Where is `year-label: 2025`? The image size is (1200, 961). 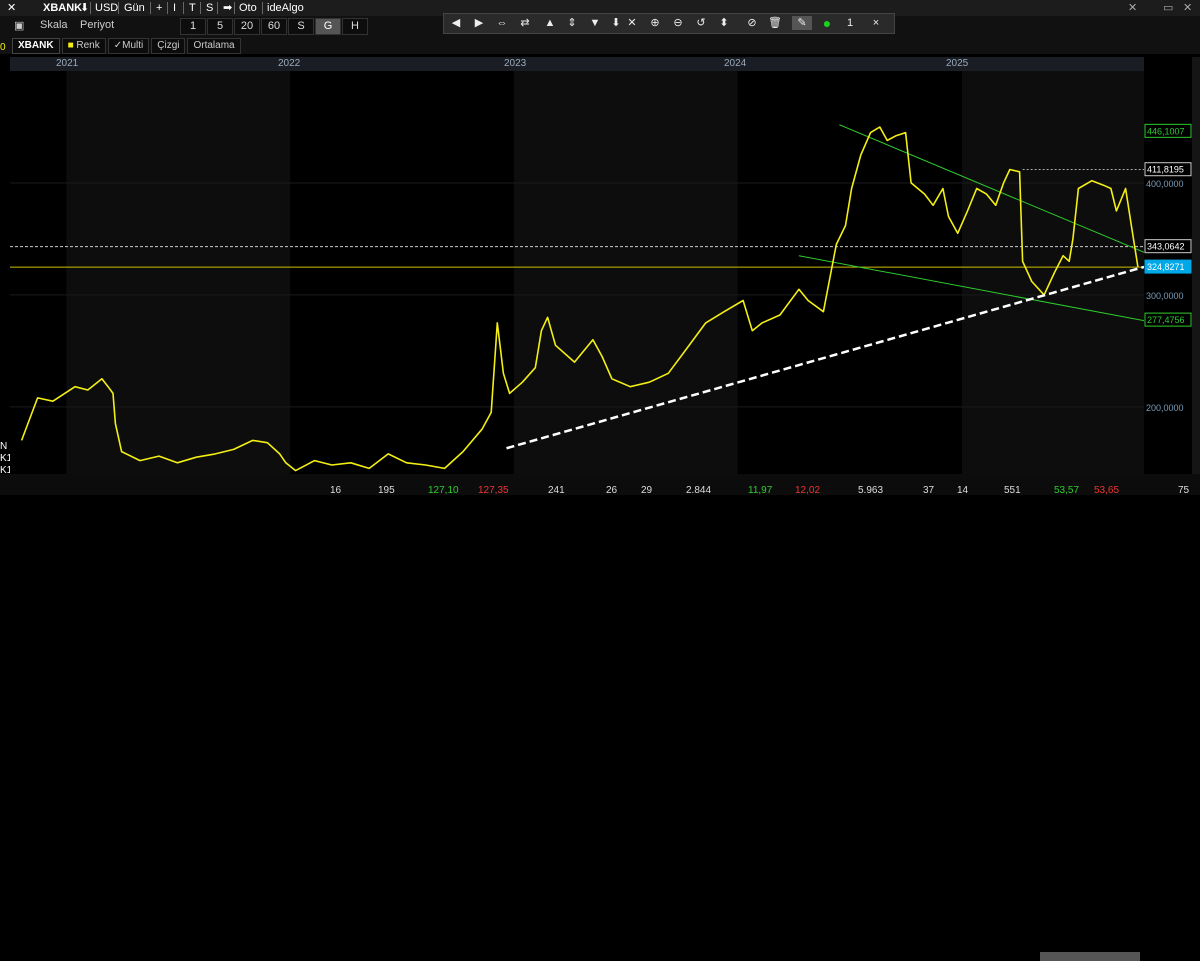
year-label: 2025 is located at coordinates (957, 63).